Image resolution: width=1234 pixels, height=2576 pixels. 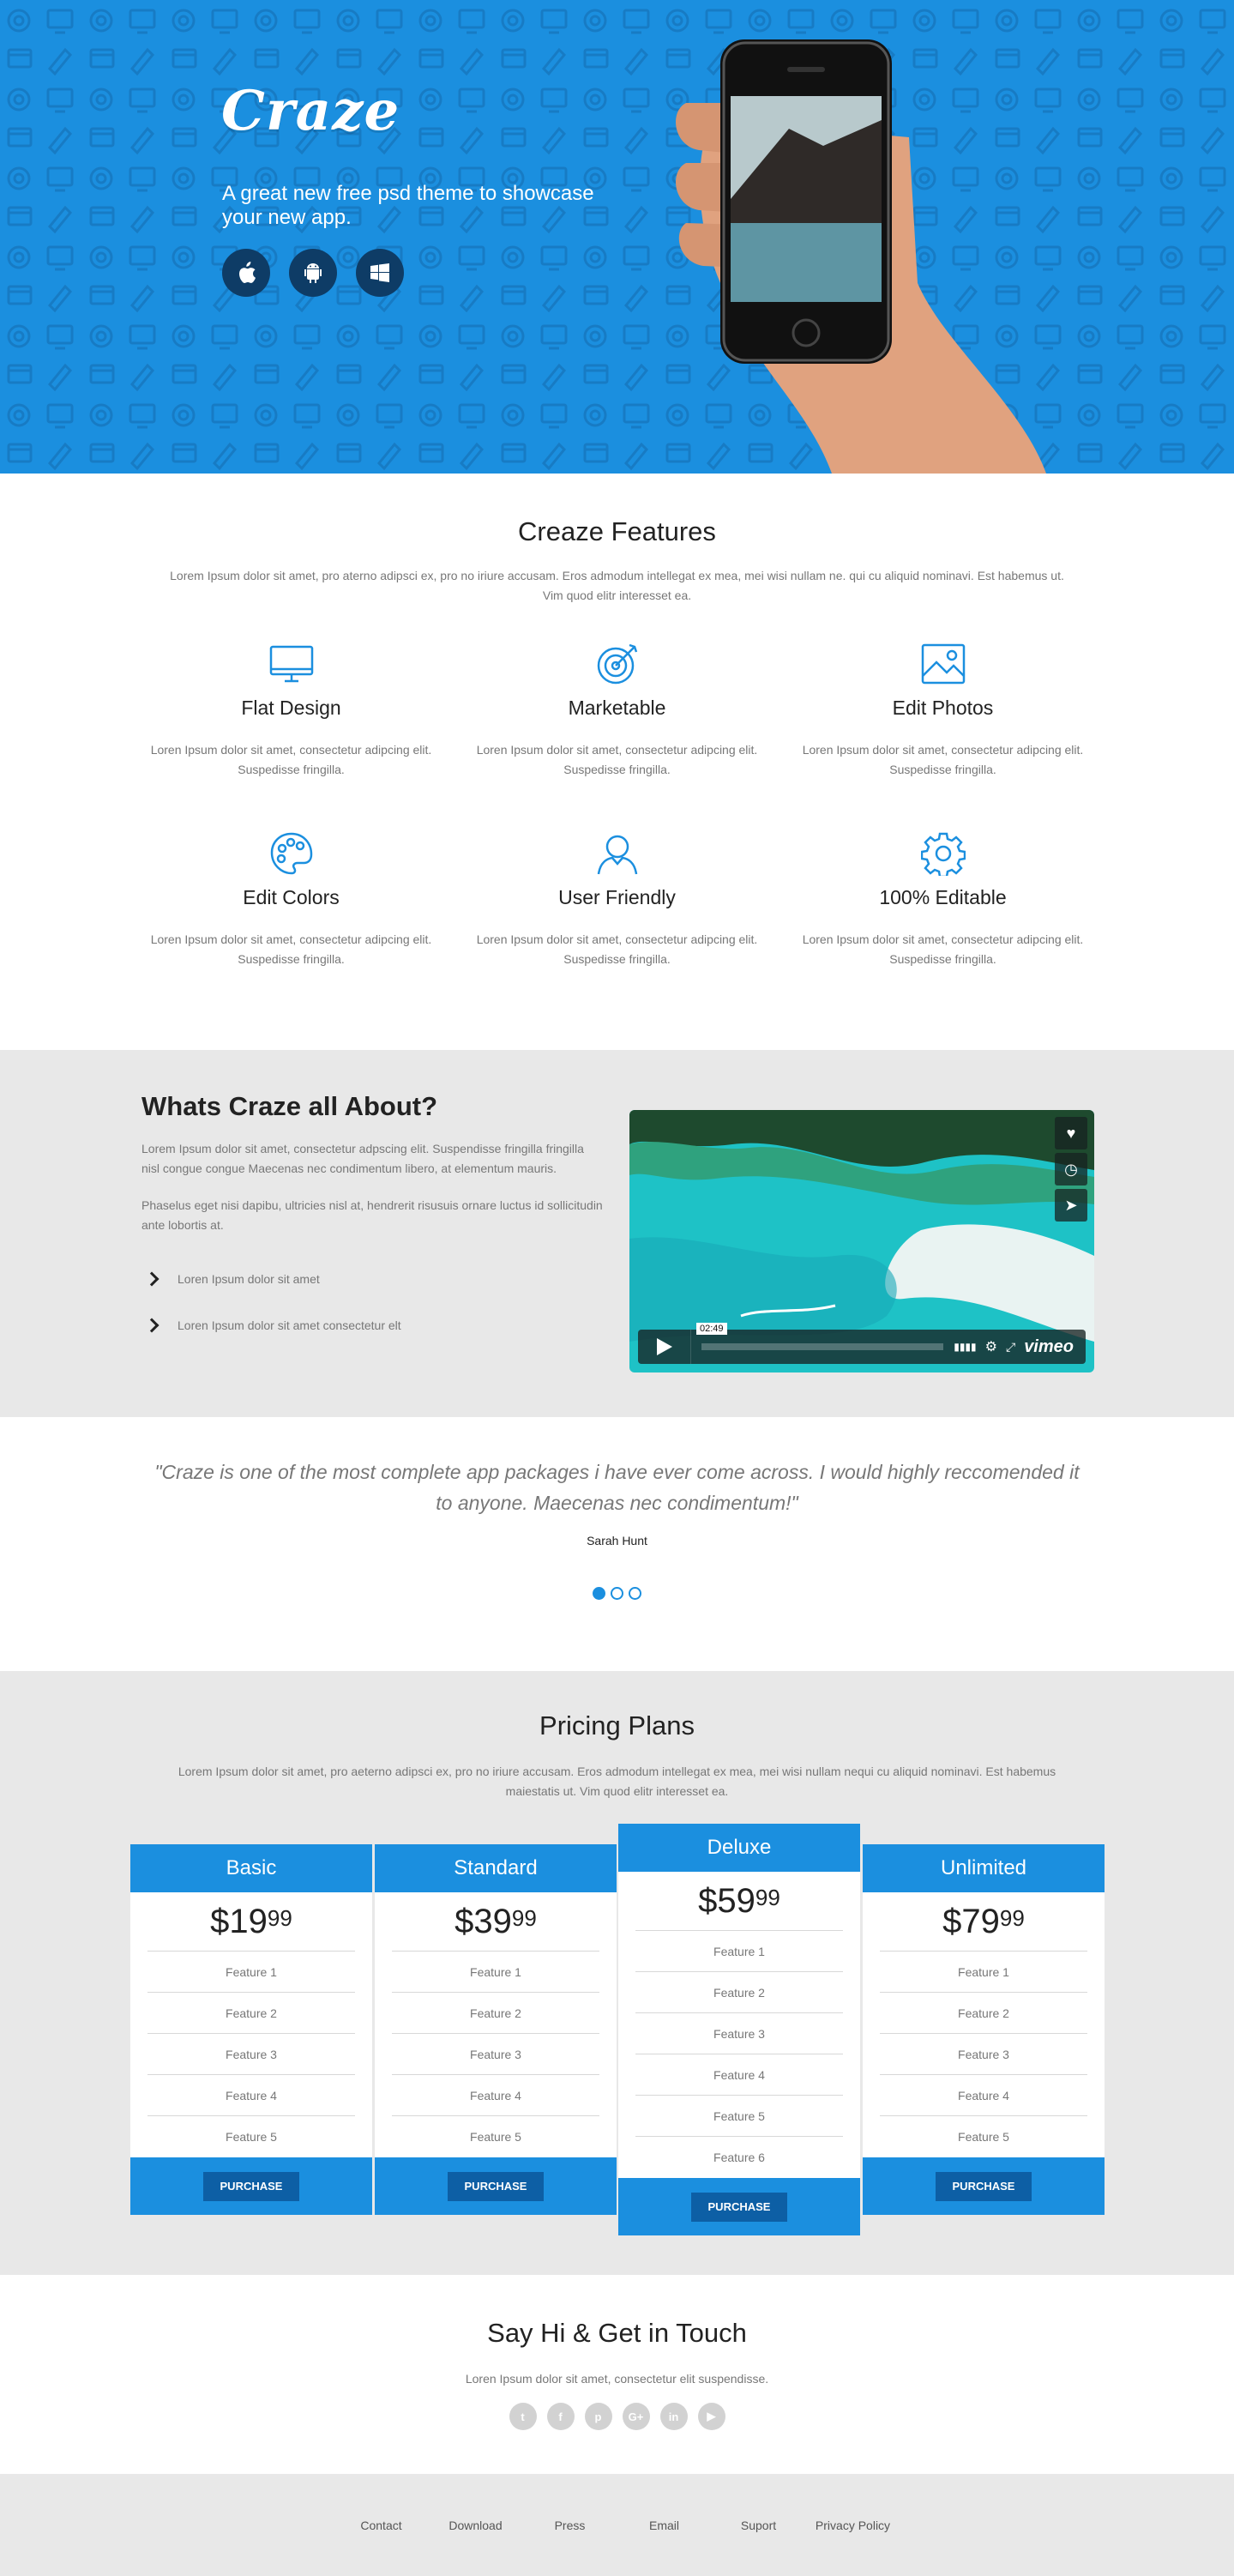 What do you see at coordinates (1071, 1133) in the screenshot?
I see `heart-icon: ♥` at bounding box center [1071, 1133].